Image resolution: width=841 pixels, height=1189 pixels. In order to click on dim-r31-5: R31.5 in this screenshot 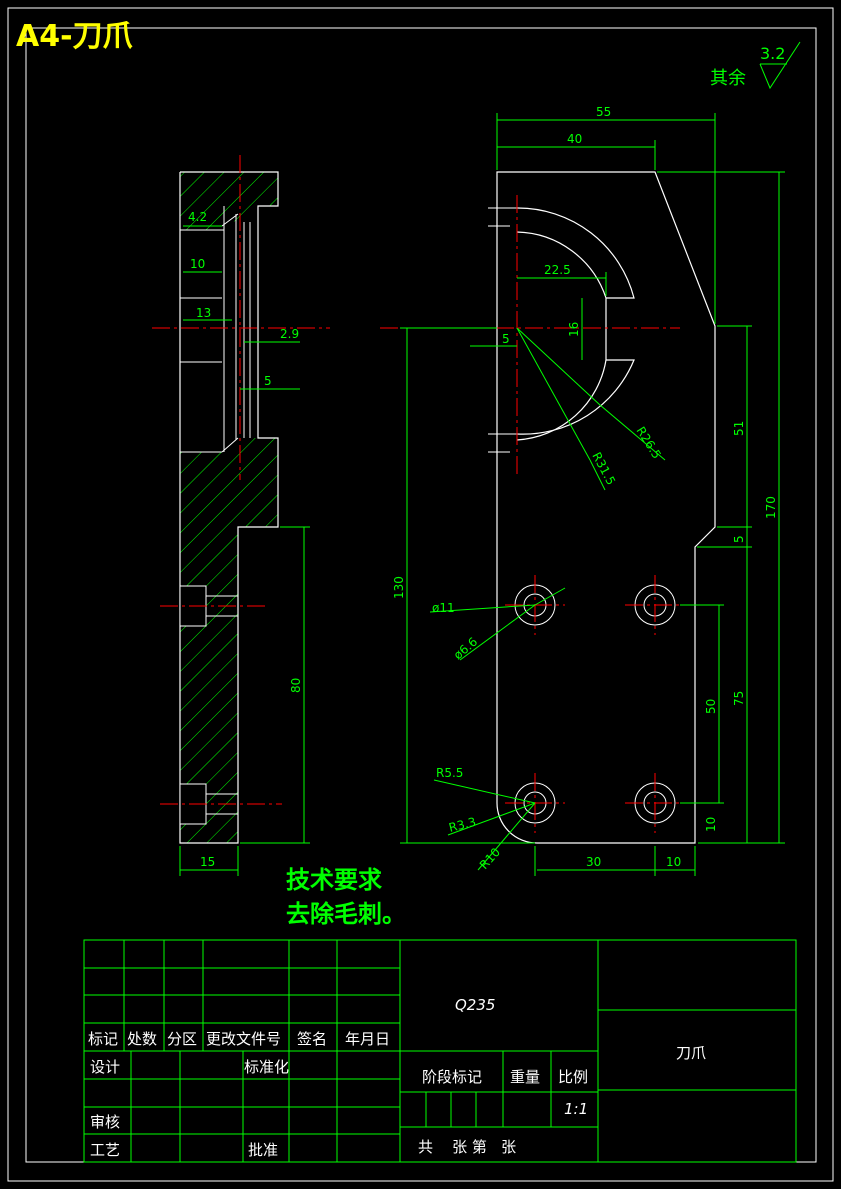, I will do `click(603, 469)`.